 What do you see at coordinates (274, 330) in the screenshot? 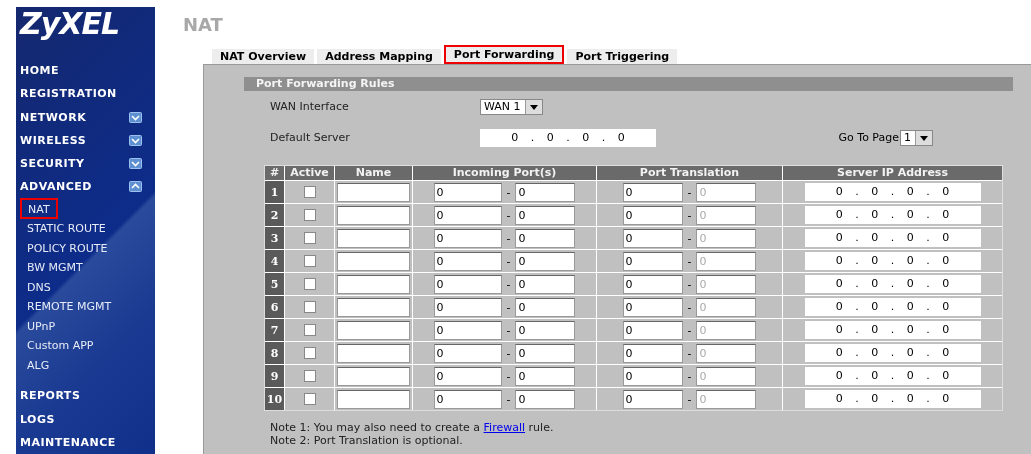
I see `row-number: 7` at bounding box center [274, 330].